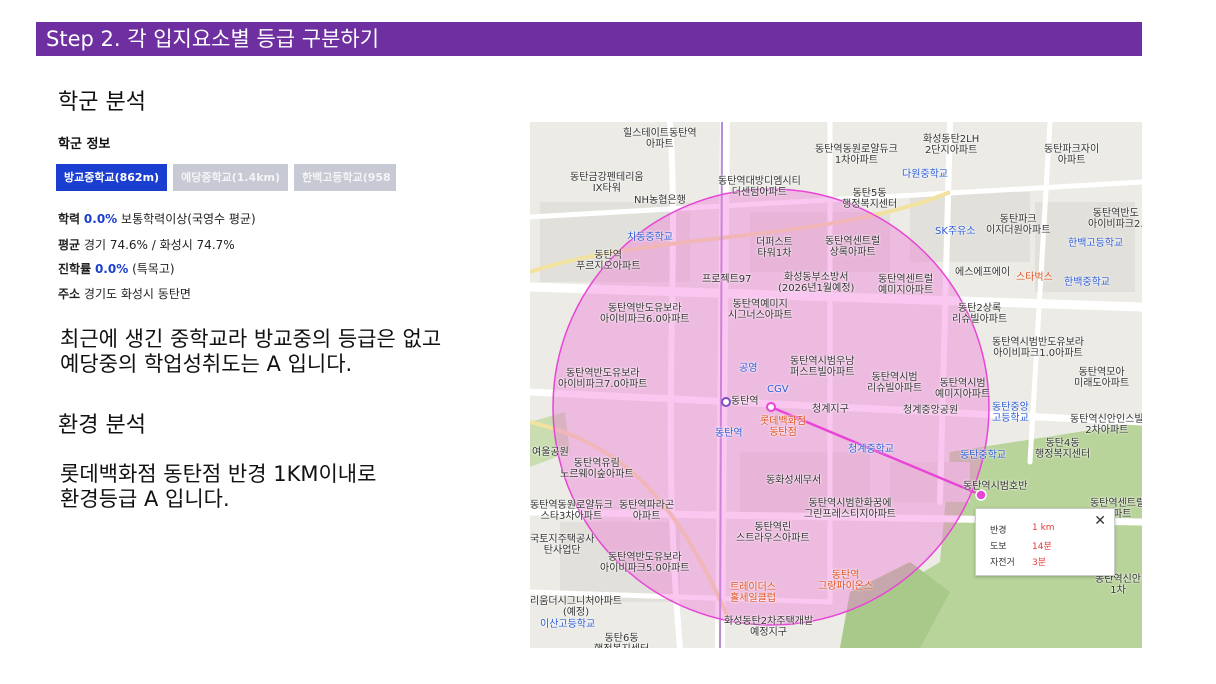 The height and width of the screenshot is (684, 1216). What do you see at coordinates (979, 314) in the screenshot?
I see `poi-label: 동탄2상록 리슈빌아파트` at bounding box center [979, 314].